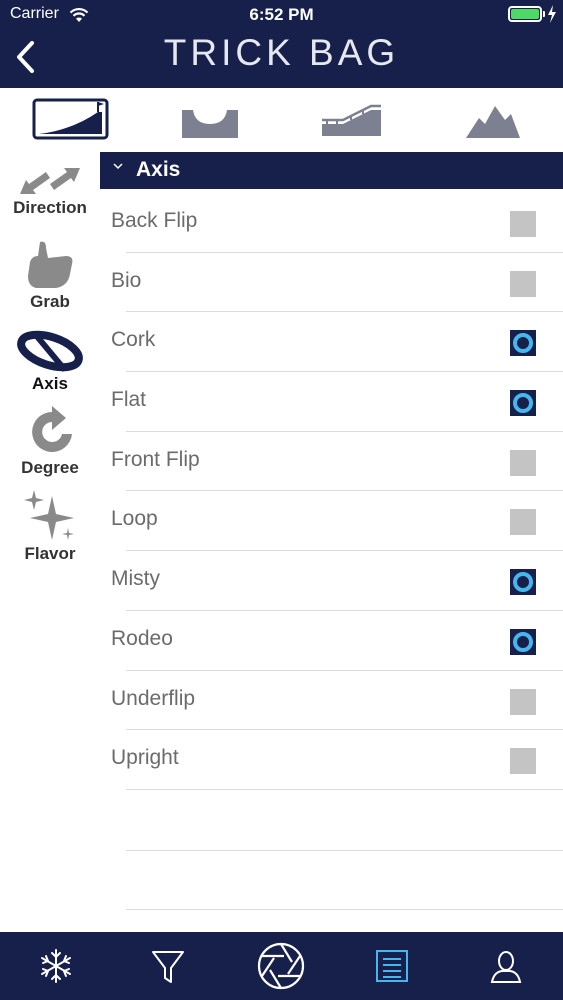 Image resolution: width=563 pixels, height=1000 pixels. I want to click on tab-rail, so click(351, 119).